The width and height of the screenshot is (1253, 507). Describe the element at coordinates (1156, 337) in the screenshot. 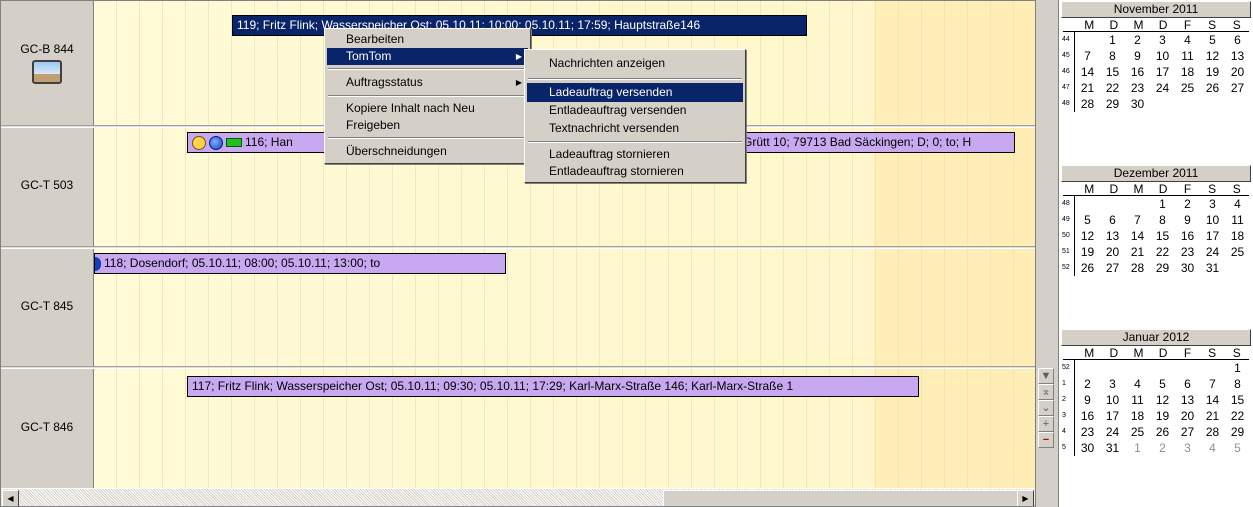

I see `month-title: Januar 2012` at that location.